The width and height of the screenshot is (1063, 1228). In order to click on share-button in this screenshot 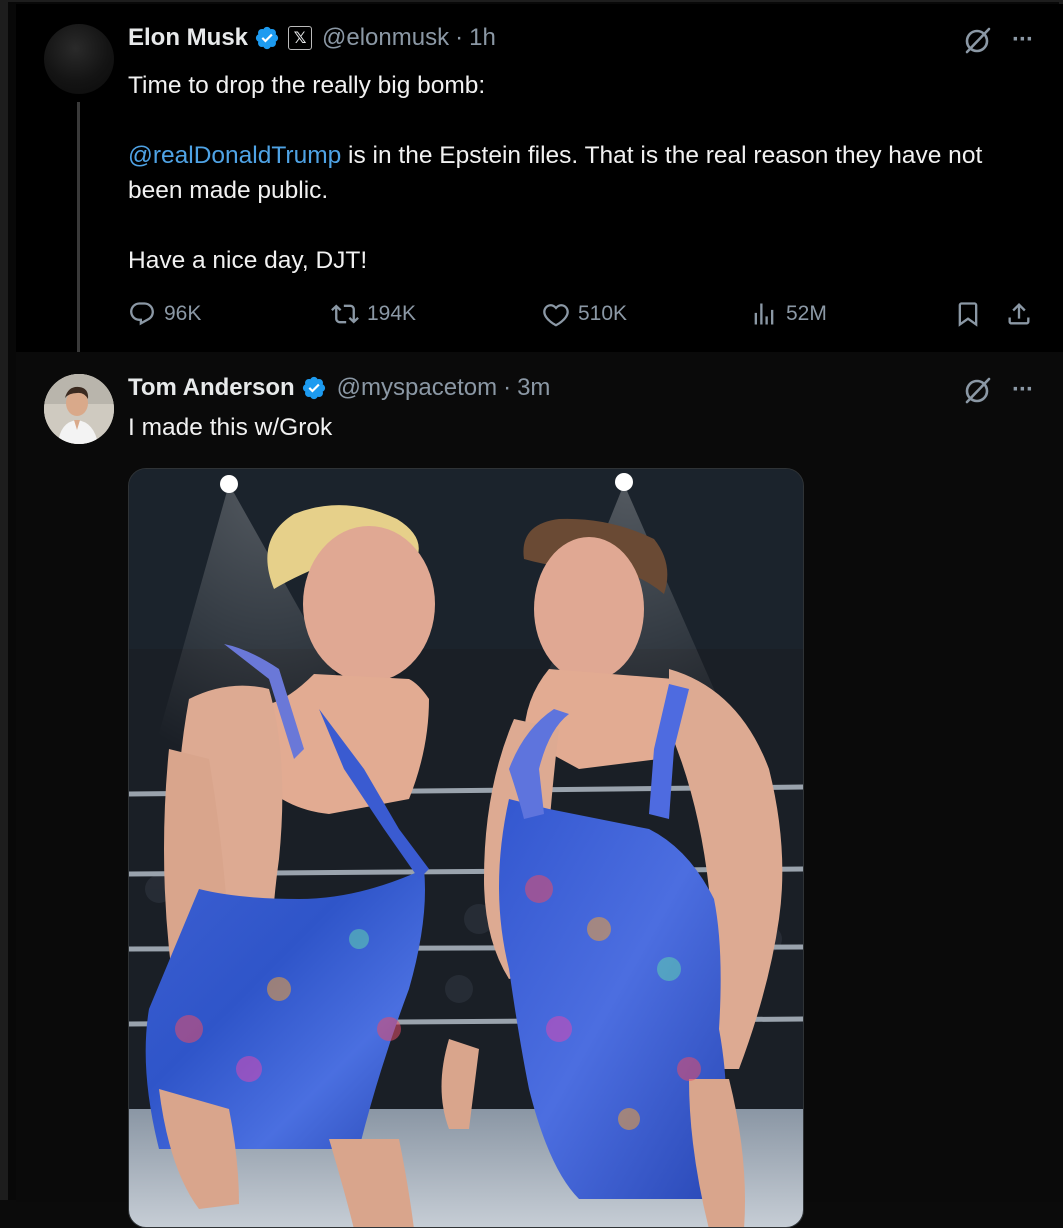, I will do `click(1023, 314)`.